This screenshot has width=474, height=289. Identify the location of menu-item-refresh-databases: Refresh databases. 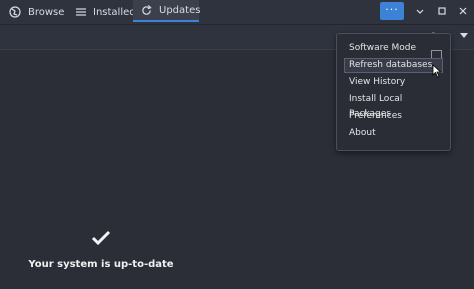
(393, 65).